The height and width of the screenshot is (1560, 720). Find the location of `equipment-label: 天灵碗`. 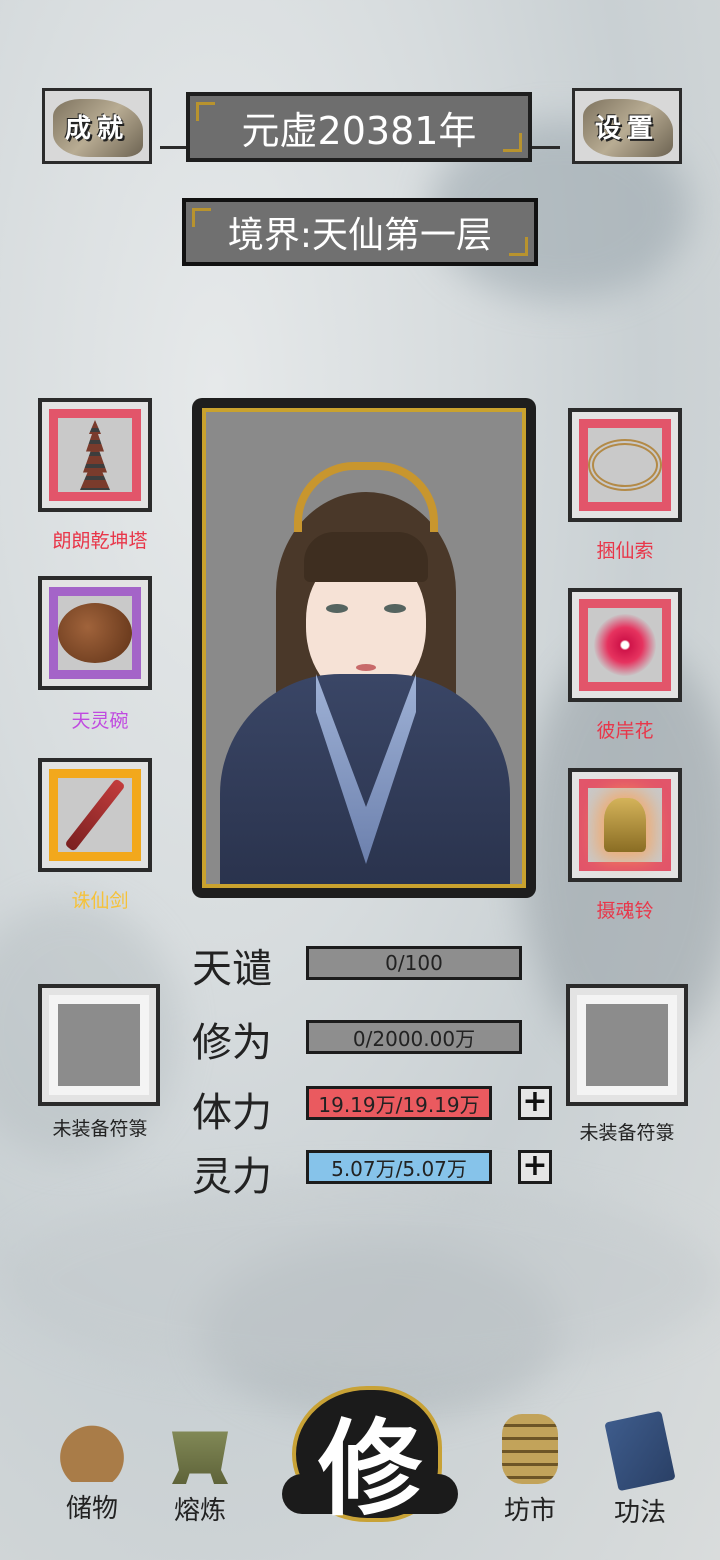

equipment-label: 天灵碗 is located at coordinates (100, 721).